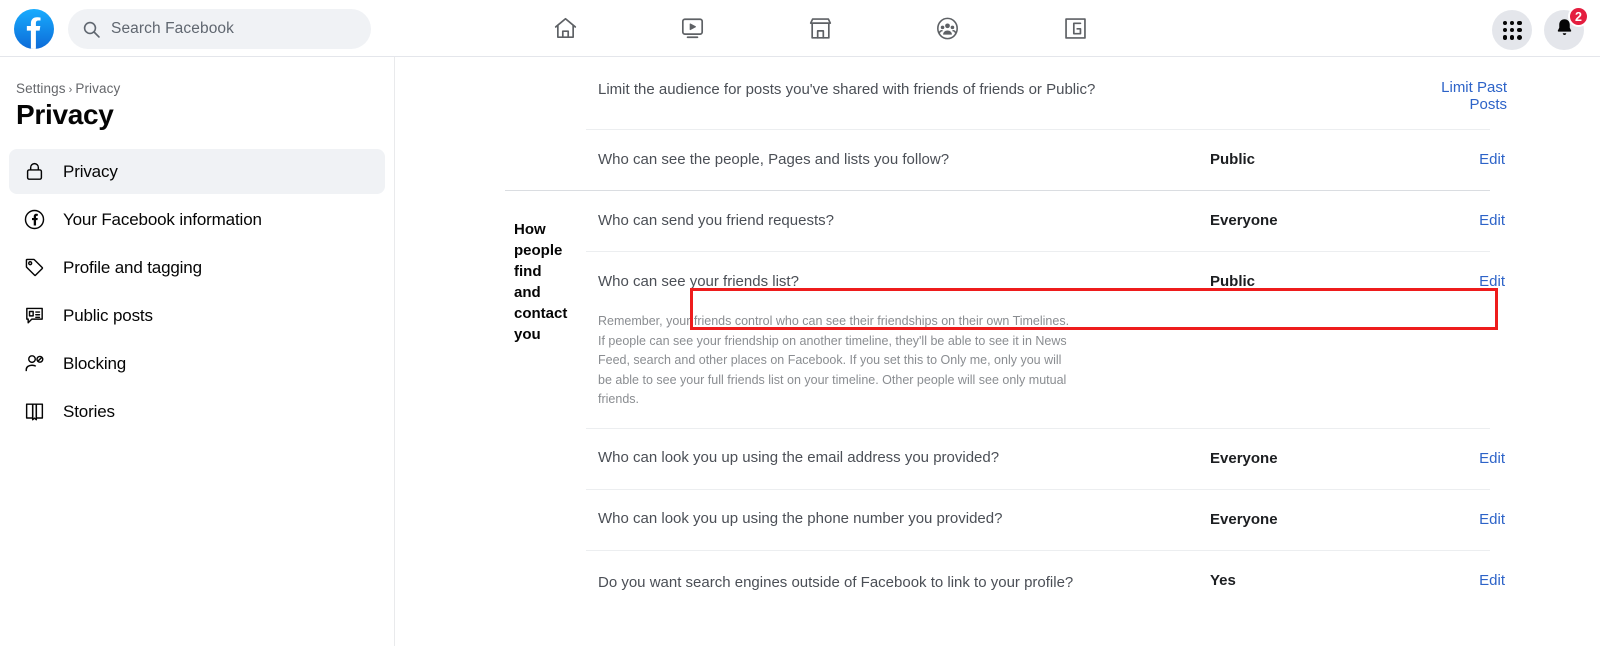 This screenshot has height=646, width=1600. I want to click on page-title: Privacy, so click(65, 114).